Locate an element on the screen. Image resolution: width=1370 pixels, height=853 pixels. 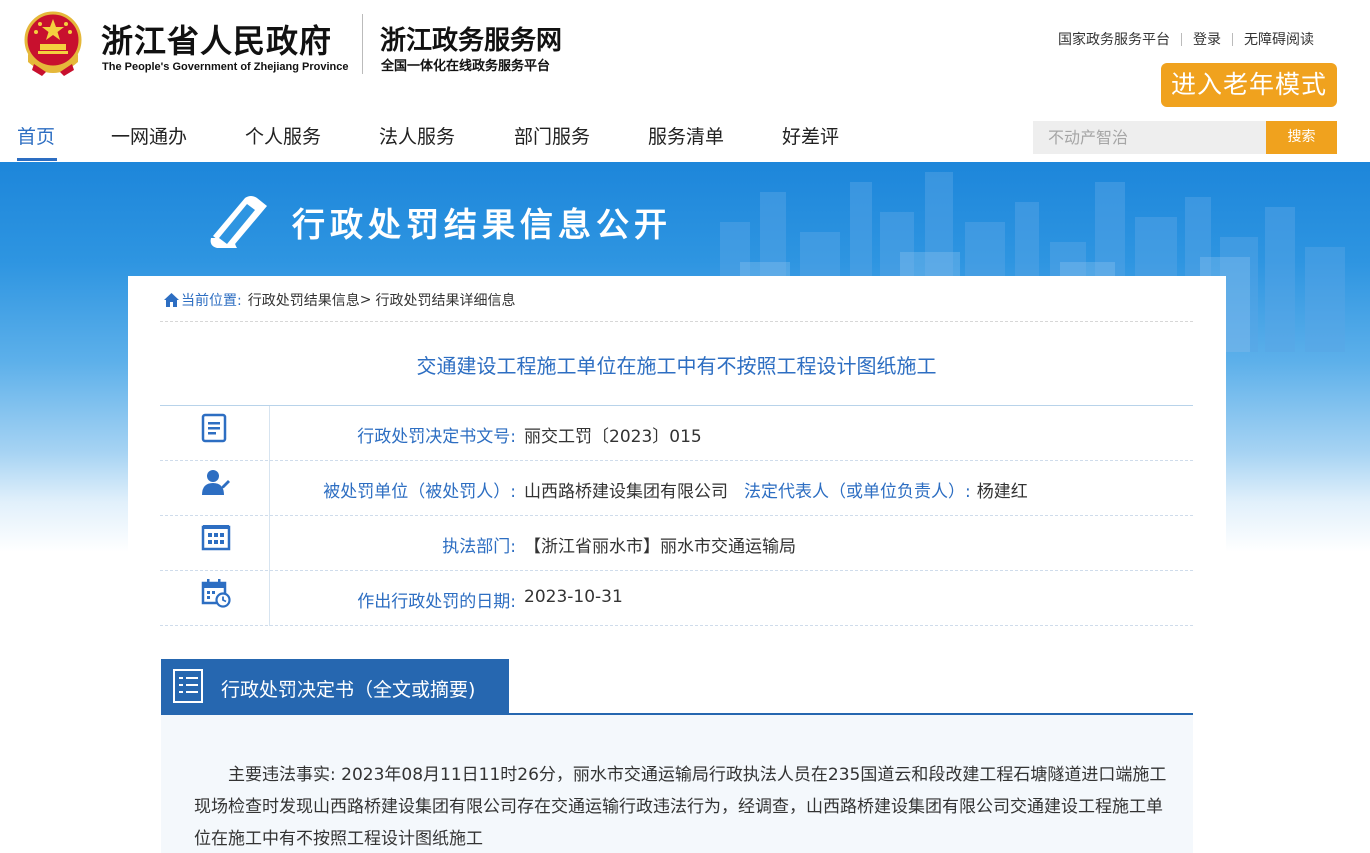
person-icon is located at coordinates (216, 482).